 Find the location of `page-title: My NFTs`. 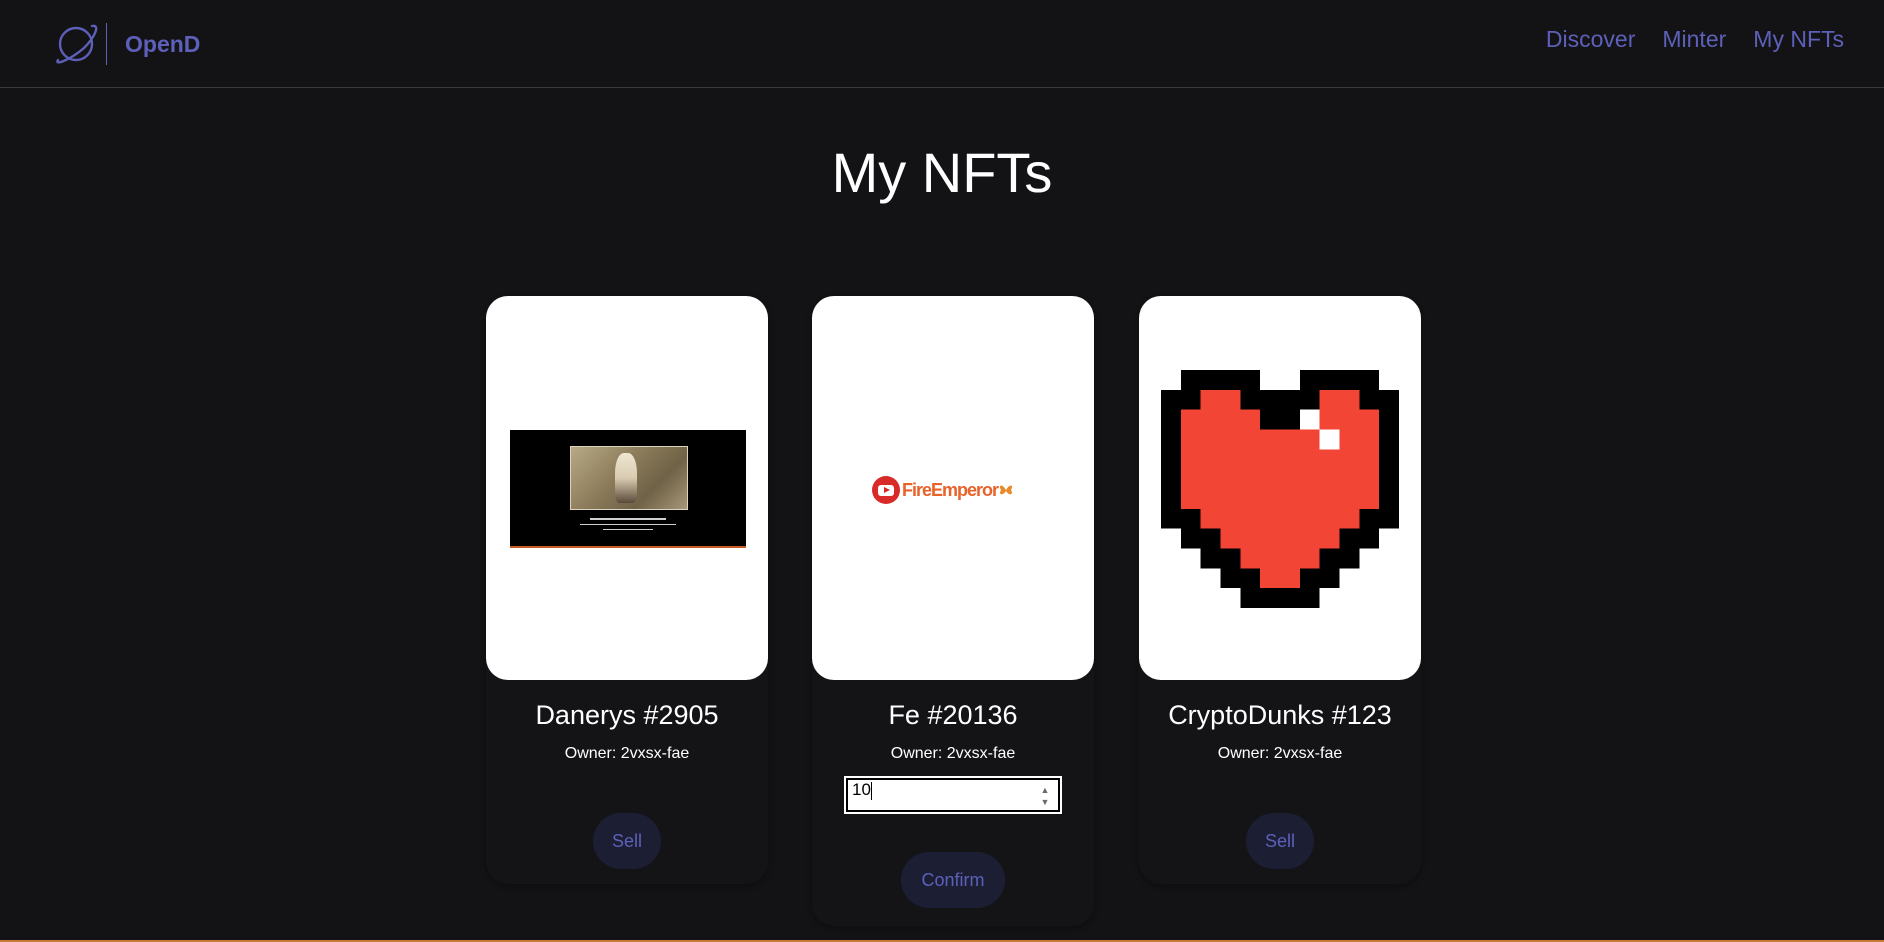

page-title: My NFTs is located at coordinates (942, 172).